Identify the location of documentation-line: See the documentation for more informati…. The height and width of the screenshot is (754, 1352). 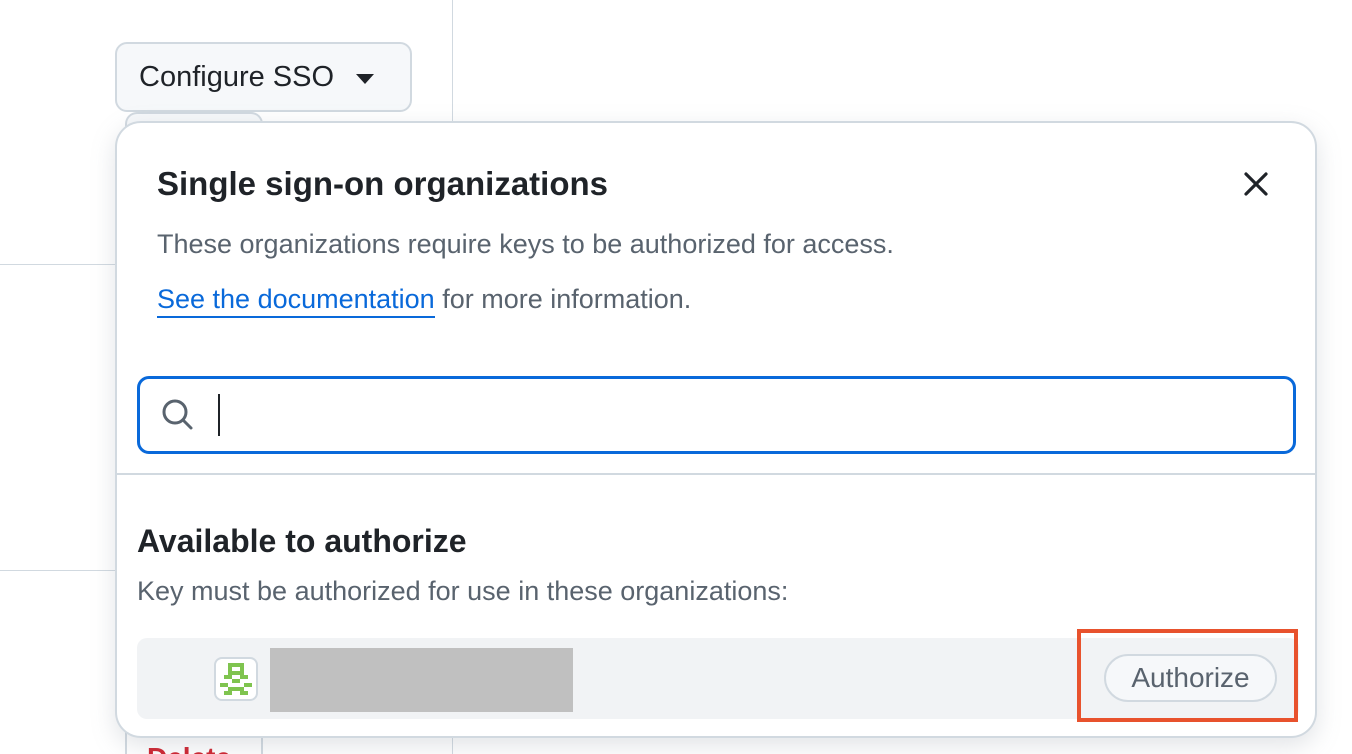
(424, 301).